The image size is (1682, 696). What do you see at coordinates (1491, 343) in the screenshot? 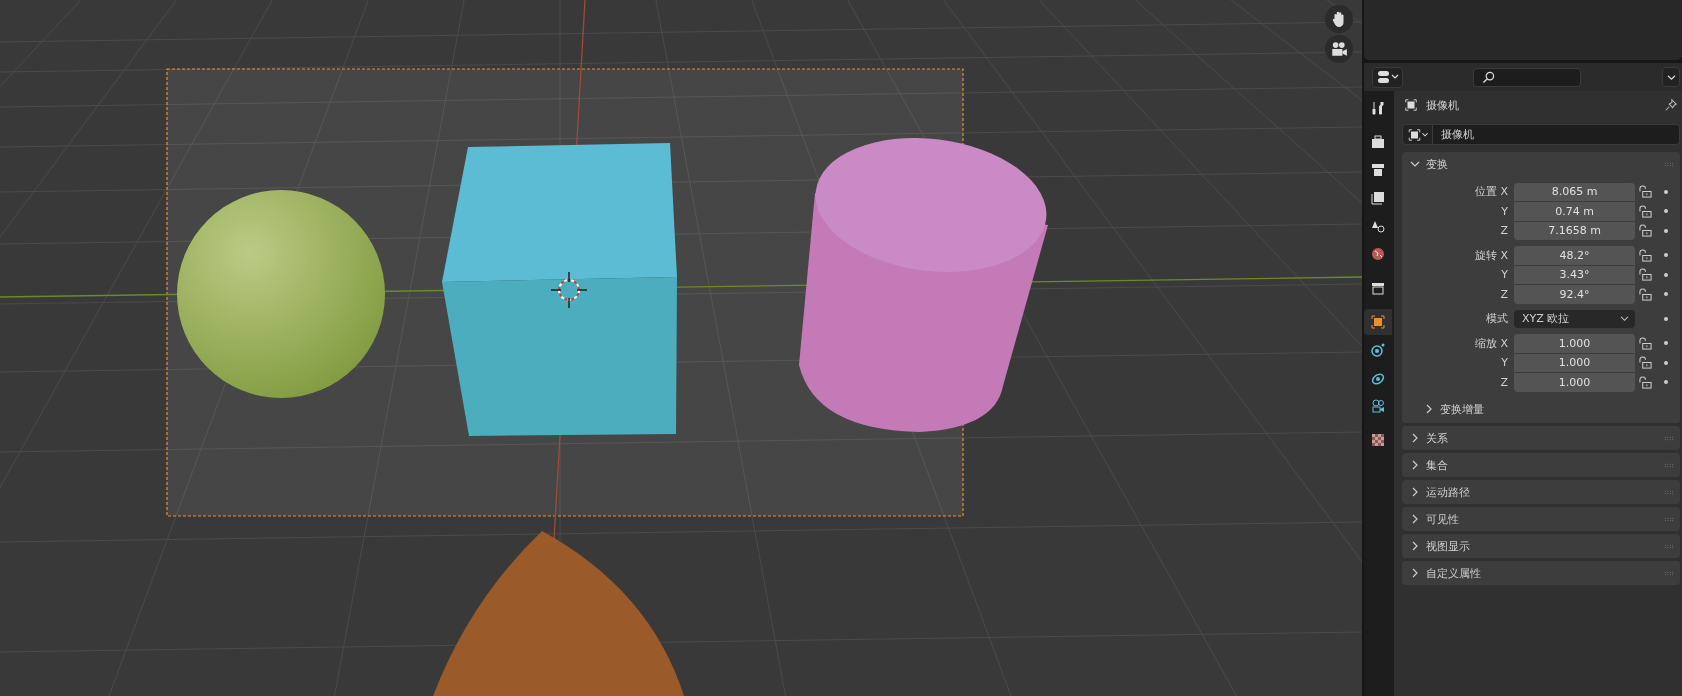
I see `property-label: 缩放 X` at bounding box center [1491, 343].